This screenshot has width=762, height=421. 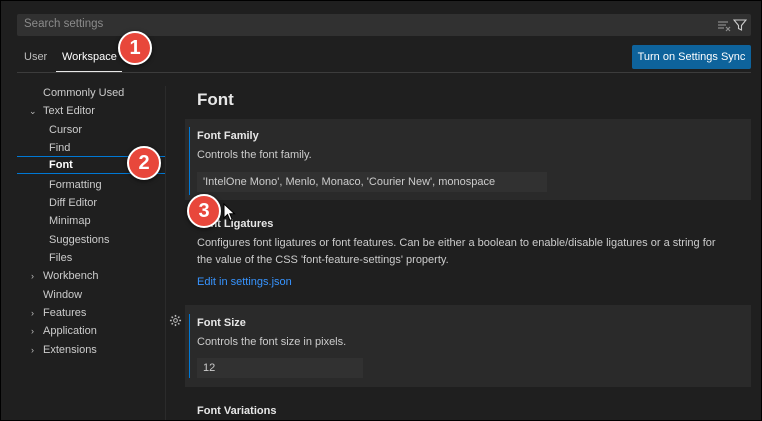 What do you see at coordinates (91, 350) in the screenshot?
I see `toc-item-extensions: › Extensions` at bounding box center [91, 350].